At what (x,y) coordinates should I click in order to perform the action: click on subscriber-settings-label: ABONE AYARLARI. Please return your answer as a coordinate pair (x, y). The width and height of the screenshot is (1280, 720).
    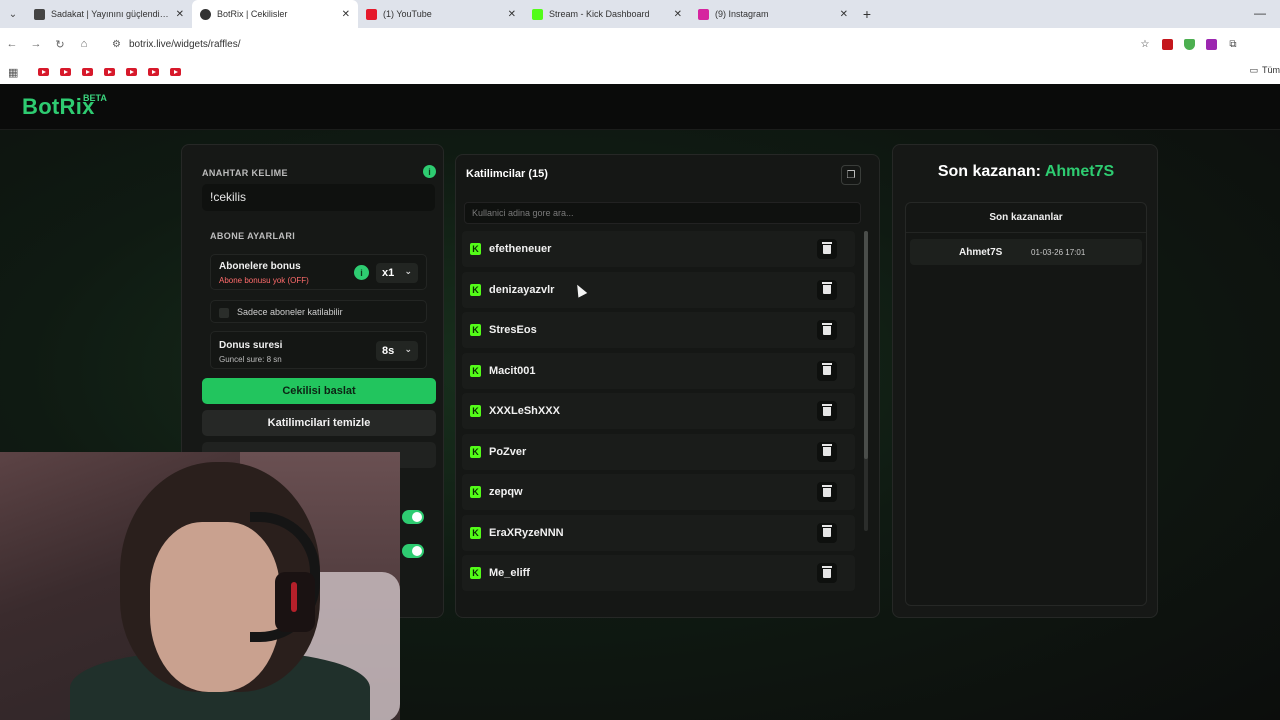
    Looking at the image, I should click on (253, 236).